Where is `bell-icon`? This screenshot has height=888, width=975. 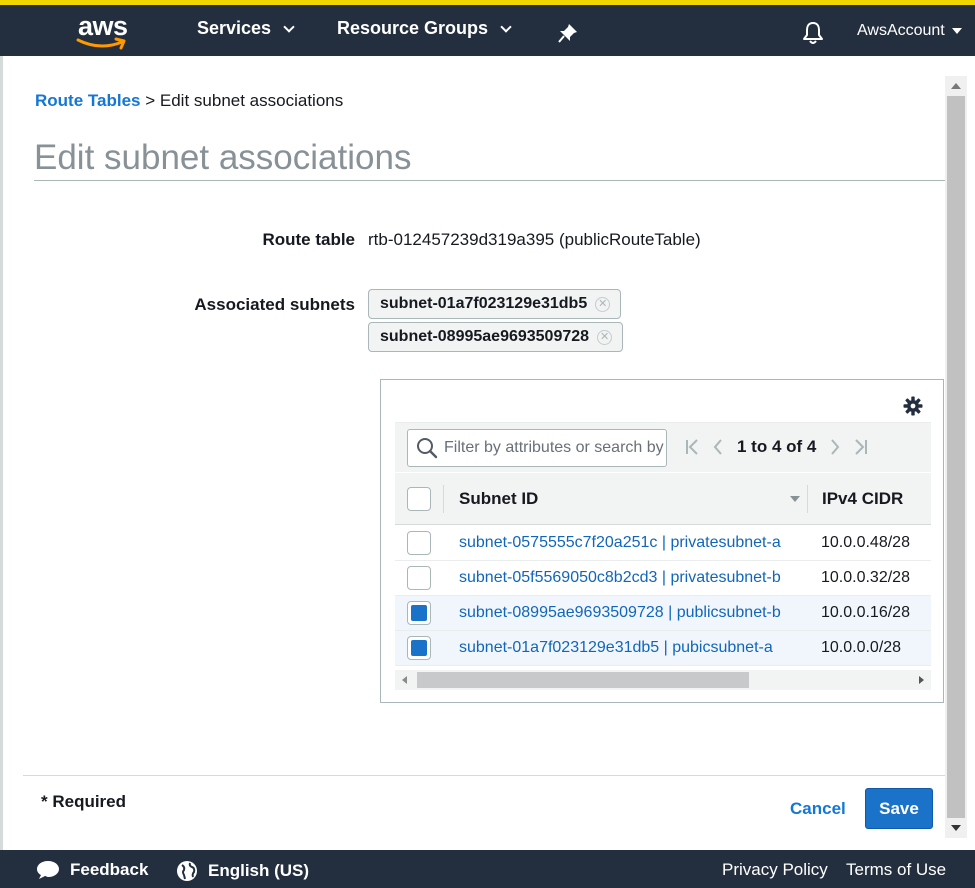 bell-icon is located at coordinates (813, 33).